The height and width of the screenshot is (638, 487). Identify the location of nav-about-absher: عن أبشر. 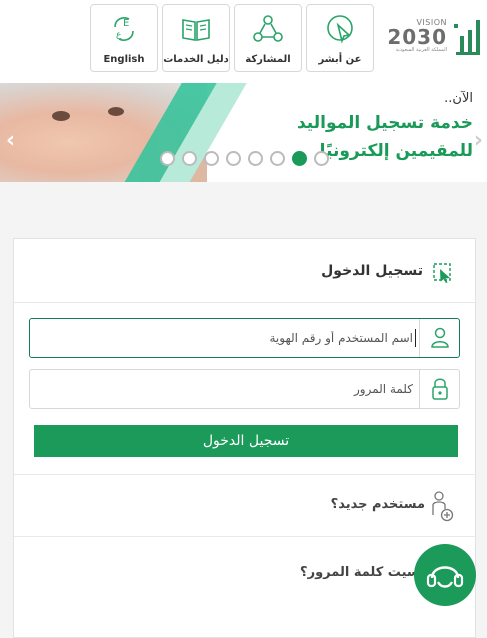
(340, 38).